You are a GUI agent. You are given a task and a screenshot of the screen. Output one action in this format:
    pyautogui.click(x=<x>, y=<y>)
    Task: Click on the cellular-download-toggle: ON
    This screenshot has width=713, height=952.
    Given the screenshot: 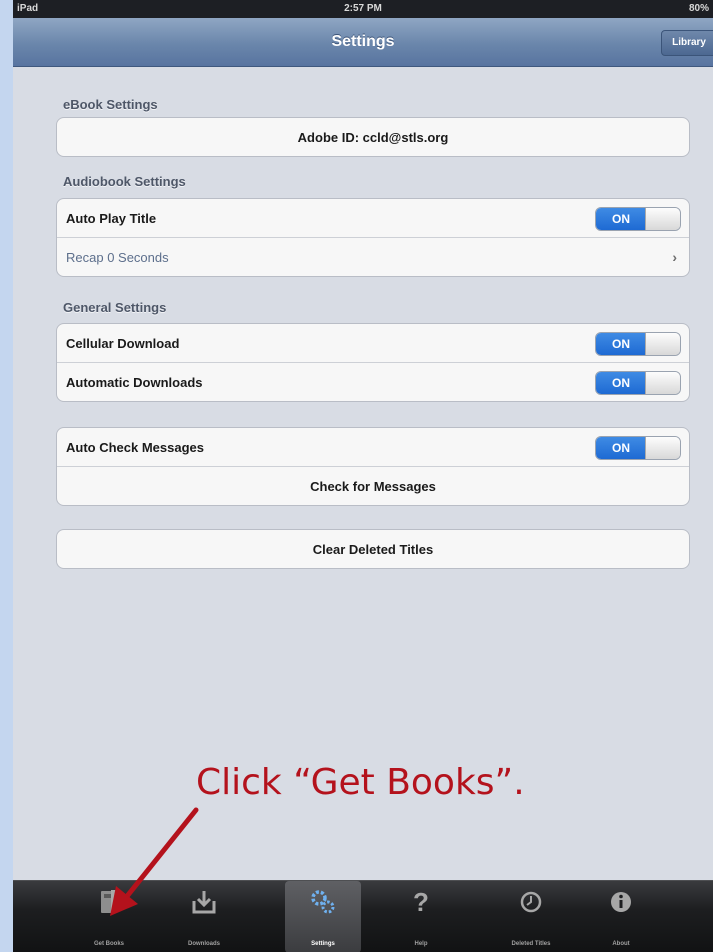 What is the action you would take?
    pyautogui.click(x=638, y=344)
    